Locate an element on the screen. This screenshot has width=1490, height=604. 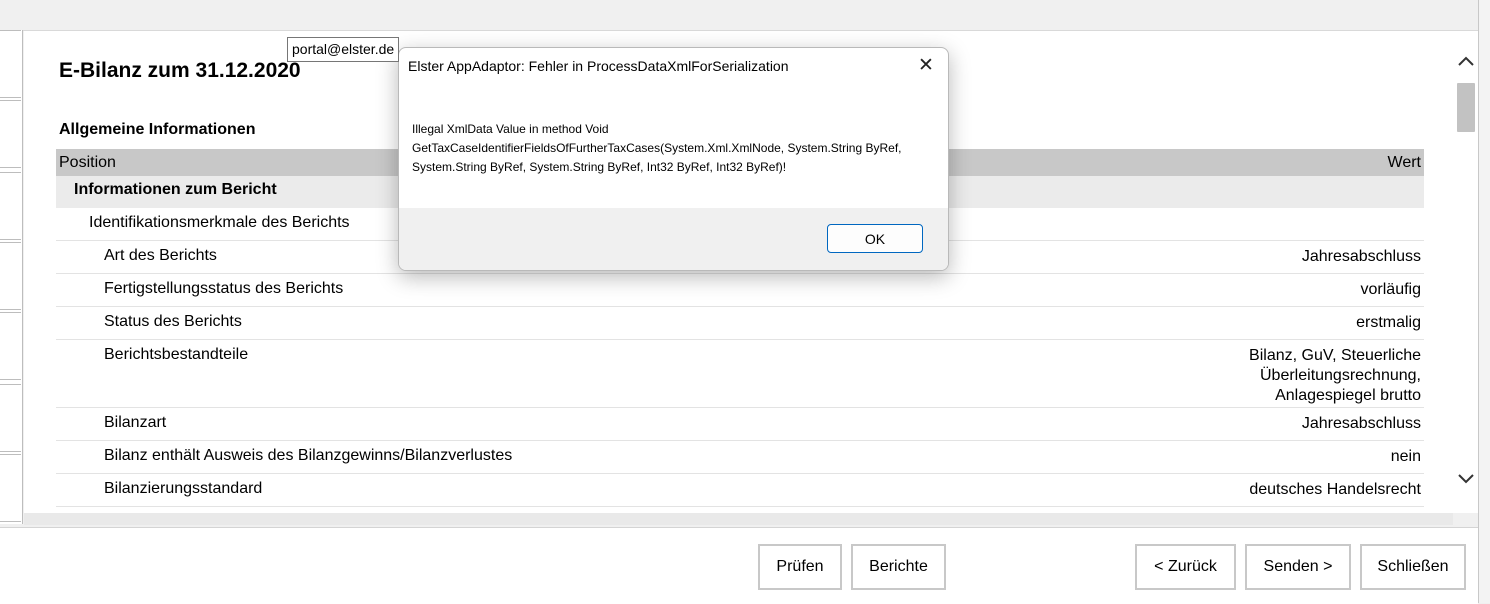
column-header-wert: Wert is located at coordinates (1404, 162).